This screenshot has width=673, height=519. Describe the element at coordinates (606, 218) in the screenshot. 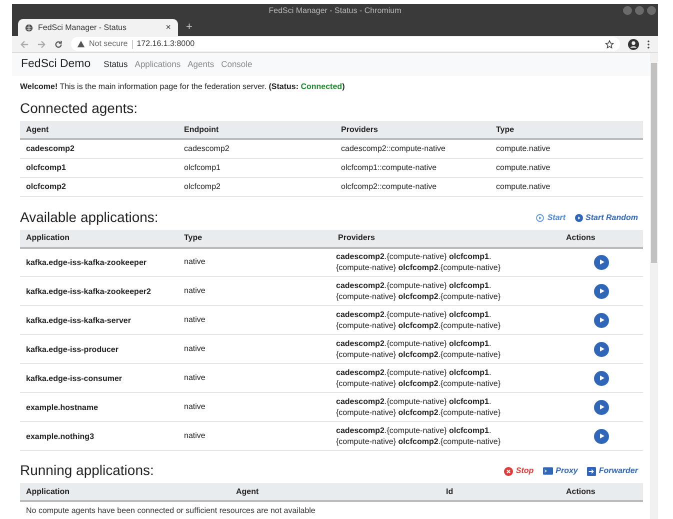

I see `action-link: Start Random` at that location.